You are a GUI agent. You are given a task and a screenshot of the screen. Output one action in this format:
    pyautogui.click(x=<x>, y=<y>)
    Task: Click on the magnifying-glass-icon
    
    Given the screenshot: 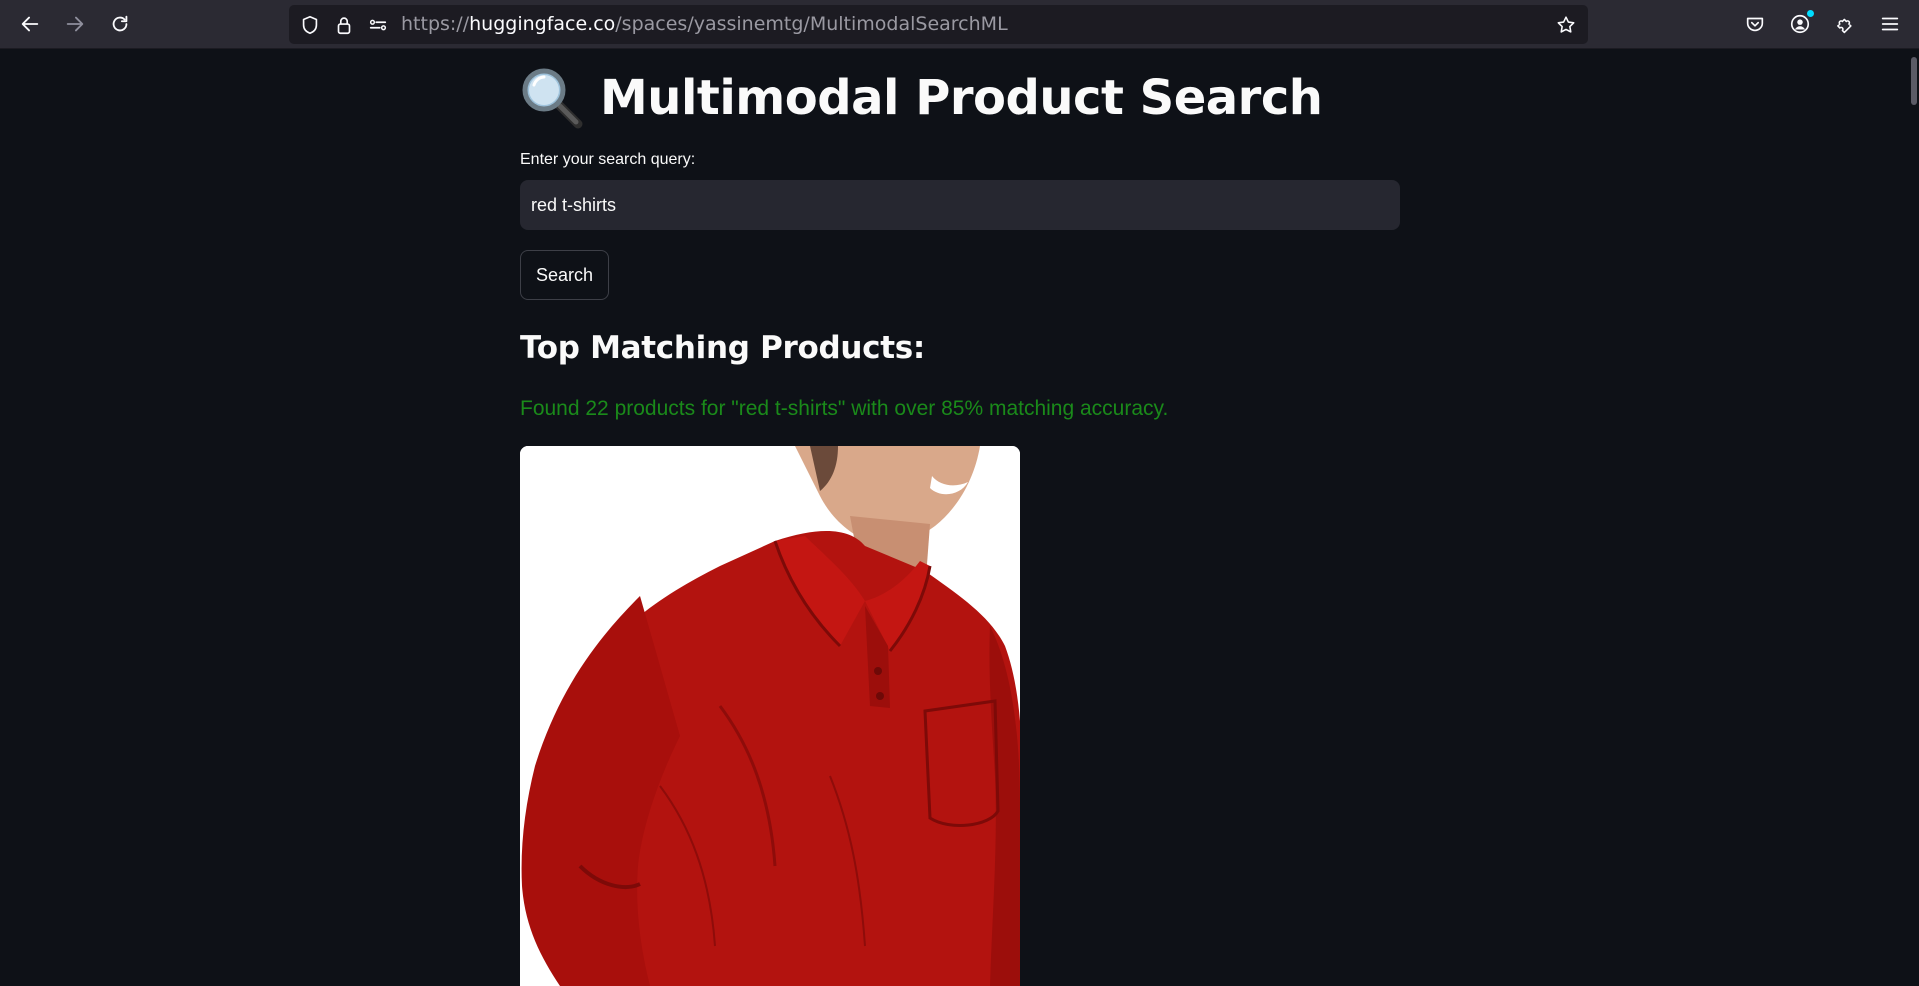 What is the action you would take?
    pyautogui.click(x=552, y=98)
    